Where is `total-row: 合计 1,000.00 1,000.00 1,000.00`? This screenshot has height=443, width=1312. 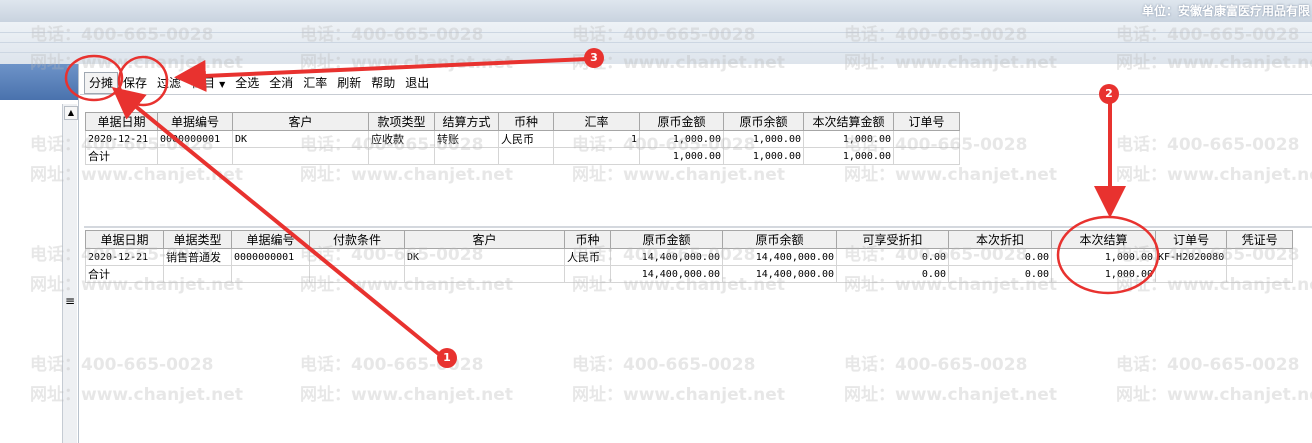 total-row: 合计 1,000.00 1,000.00 1,000.00 is located at coordinates (522, 156).